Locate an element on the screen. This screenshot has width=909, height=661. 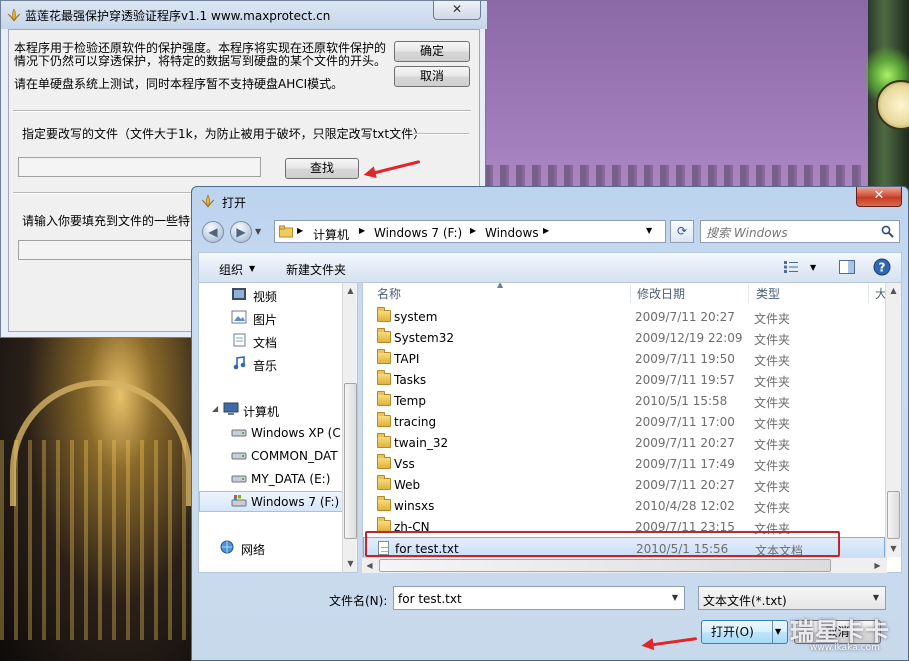
main-close-button: ✕ is located at coordinates (457, 10).